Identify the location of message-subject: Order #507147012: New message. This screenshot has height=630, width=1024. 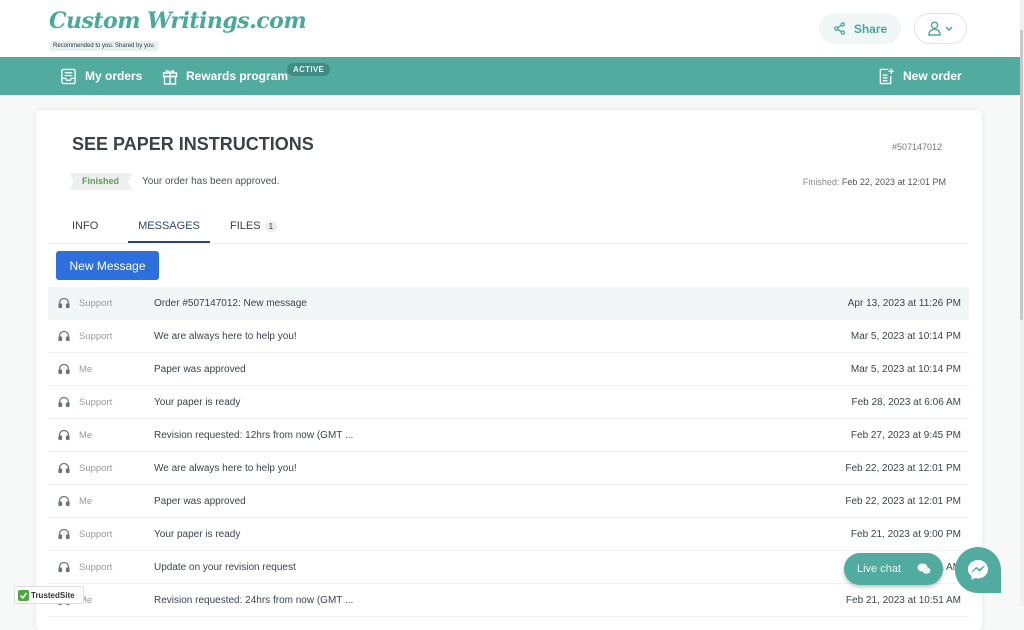
(230, 303).